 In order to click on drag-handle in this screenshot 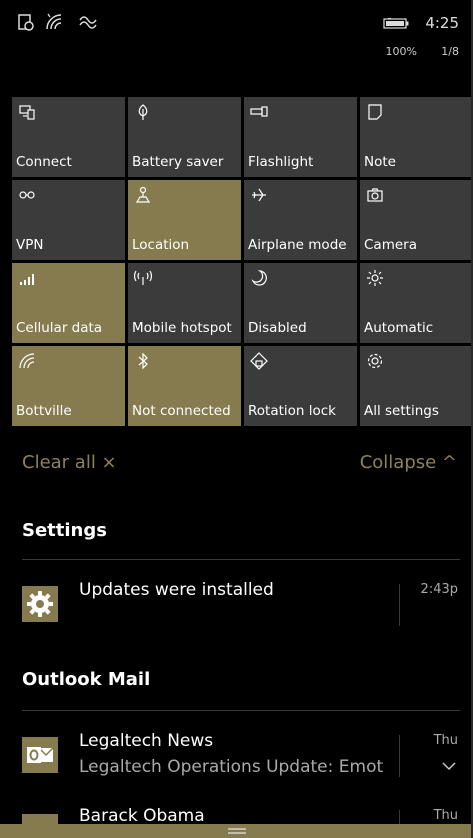, I will do `click(235, 831)`.